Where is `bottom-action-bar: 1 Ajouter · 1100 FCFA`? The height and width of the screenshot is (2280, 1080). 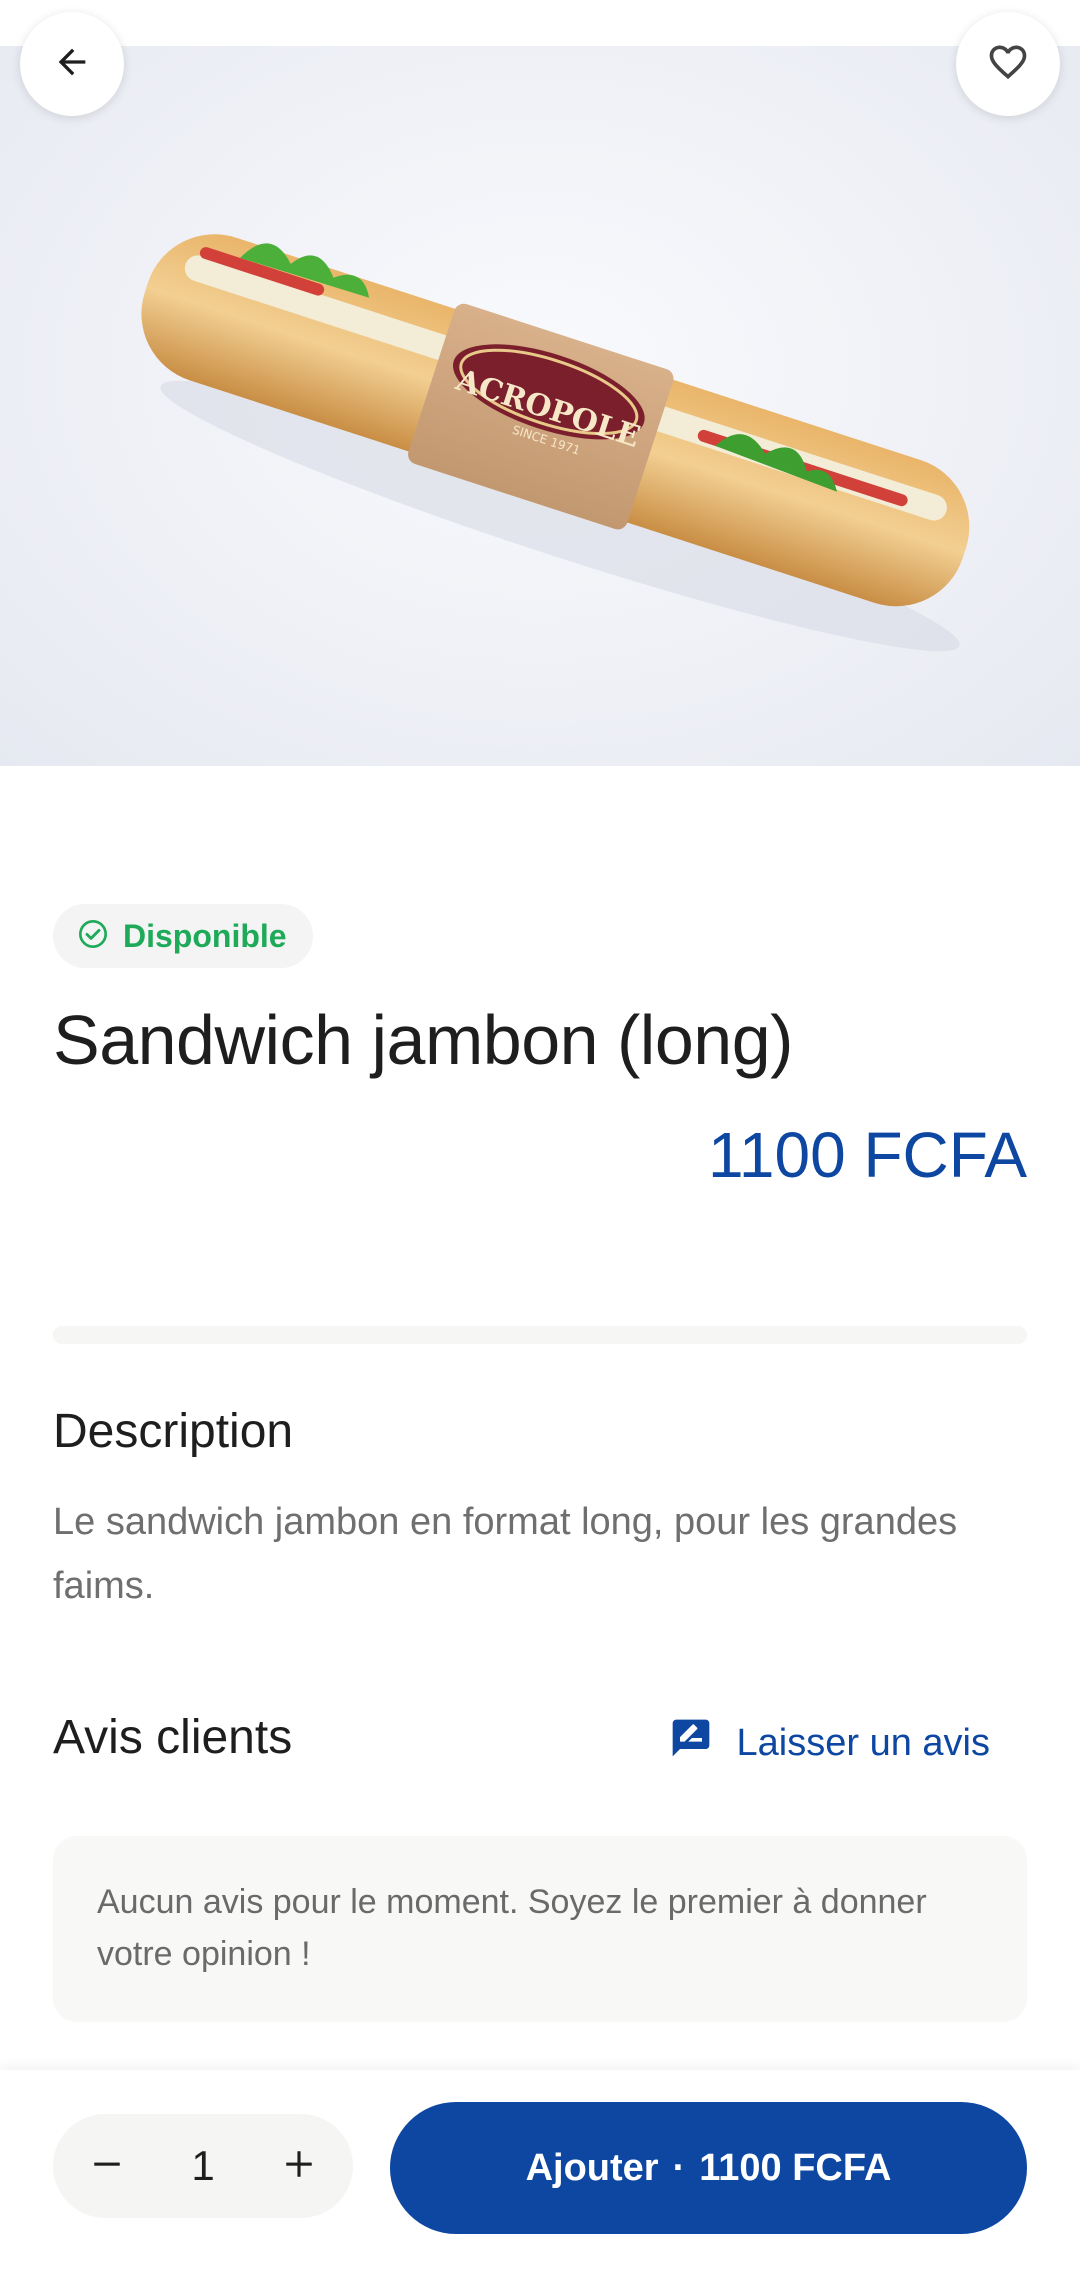
bottom-action-bar: 1 Ajouter · 1100 FCFA is located at coordinates (540, 2175).